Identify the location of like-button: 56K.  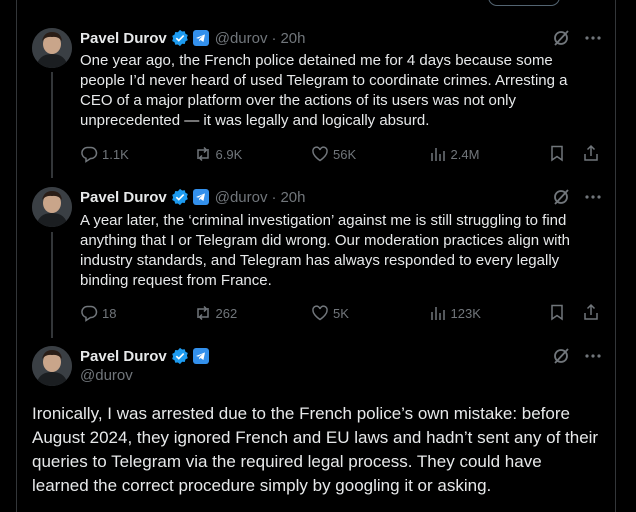
(370, 154).